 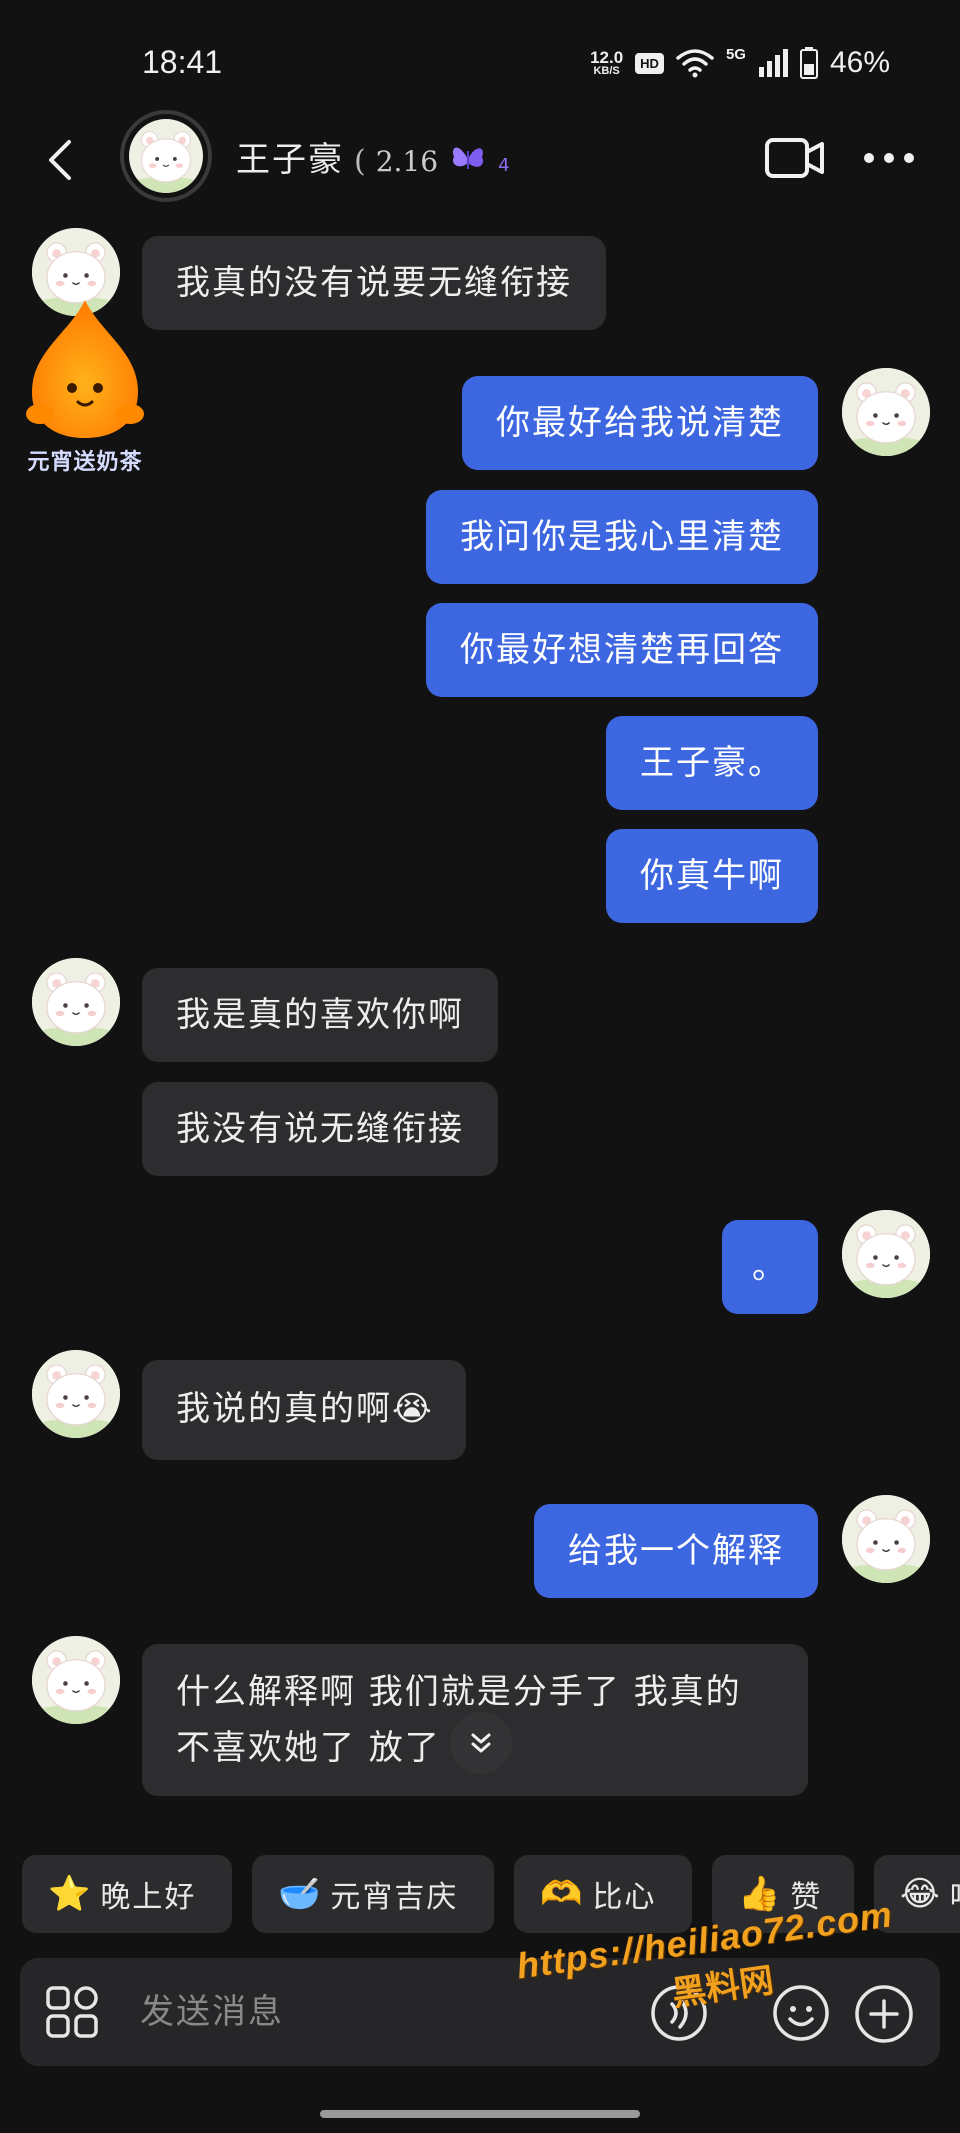 I want to click on bowl-icon: 🥣, so click(x=299, y=1894).